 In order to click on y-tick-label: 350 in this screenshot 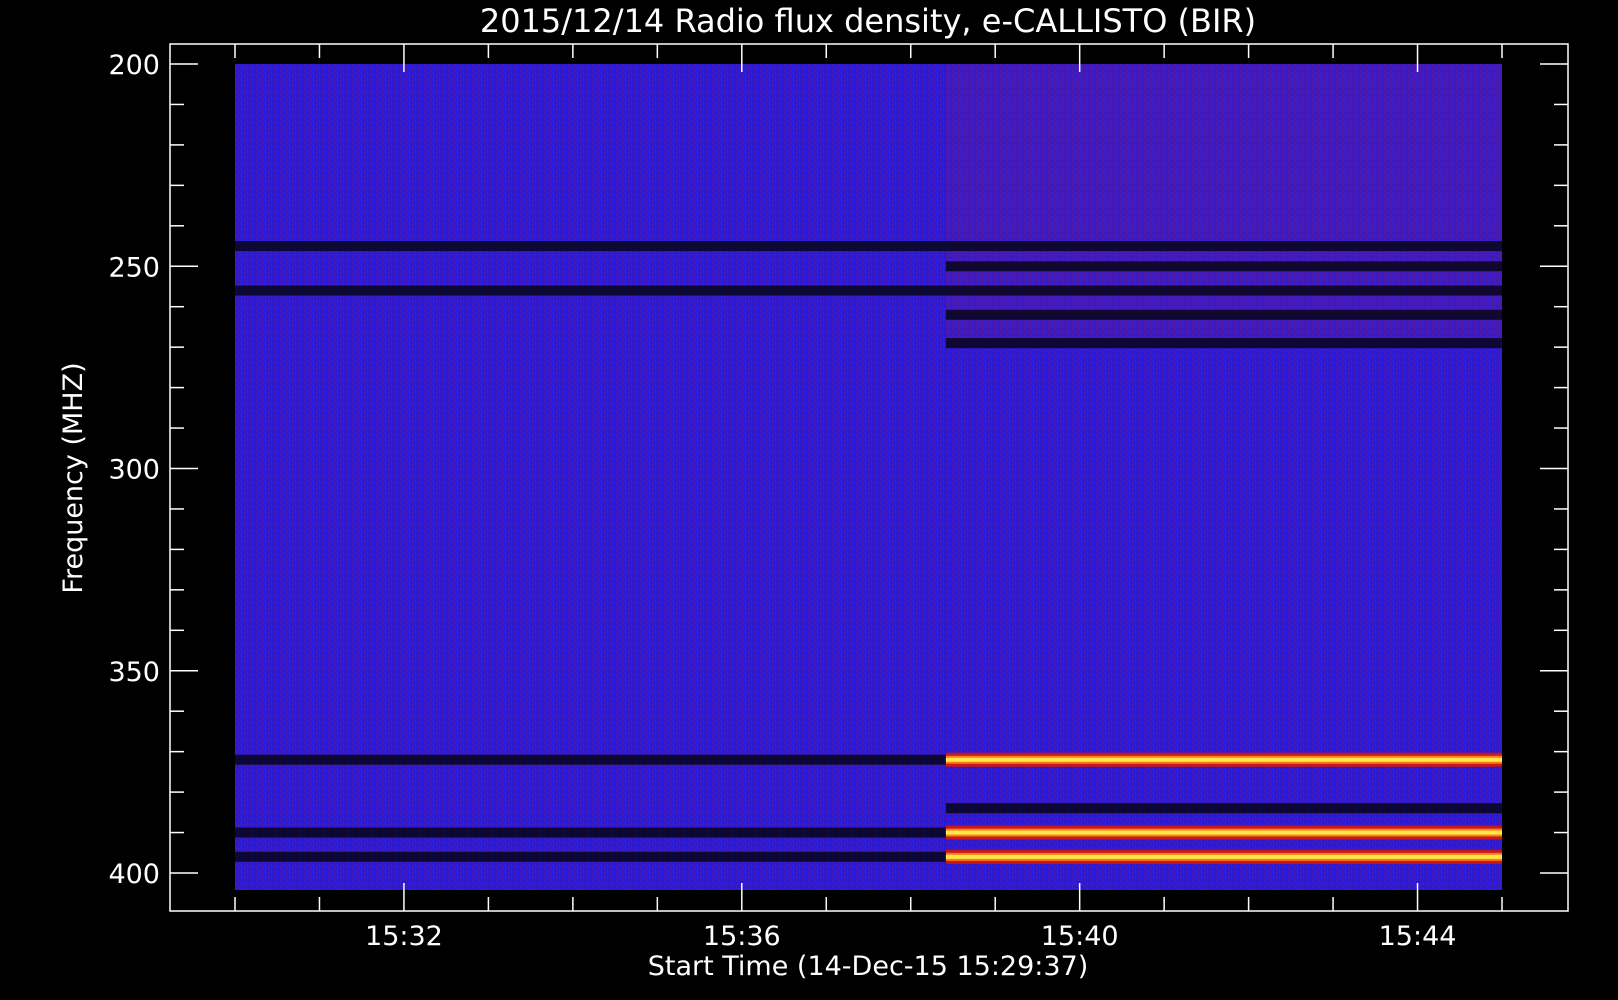, I will do `click(134, 672)`.